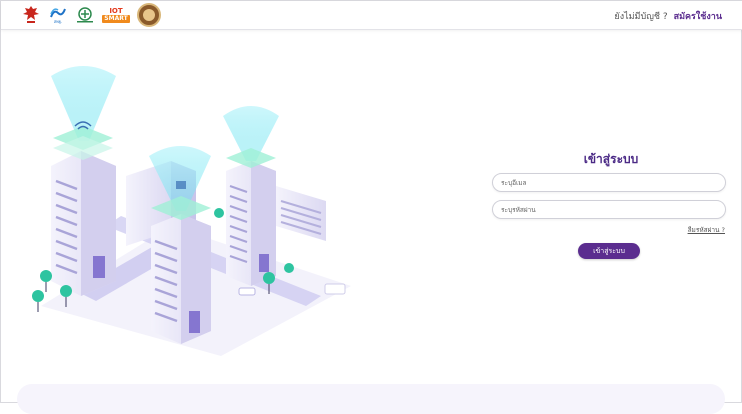  What do you see at coordinates (116, 19) in the screenshot?
I see `iot-logo-subtext: SMART` at bounding box center [116, 19].